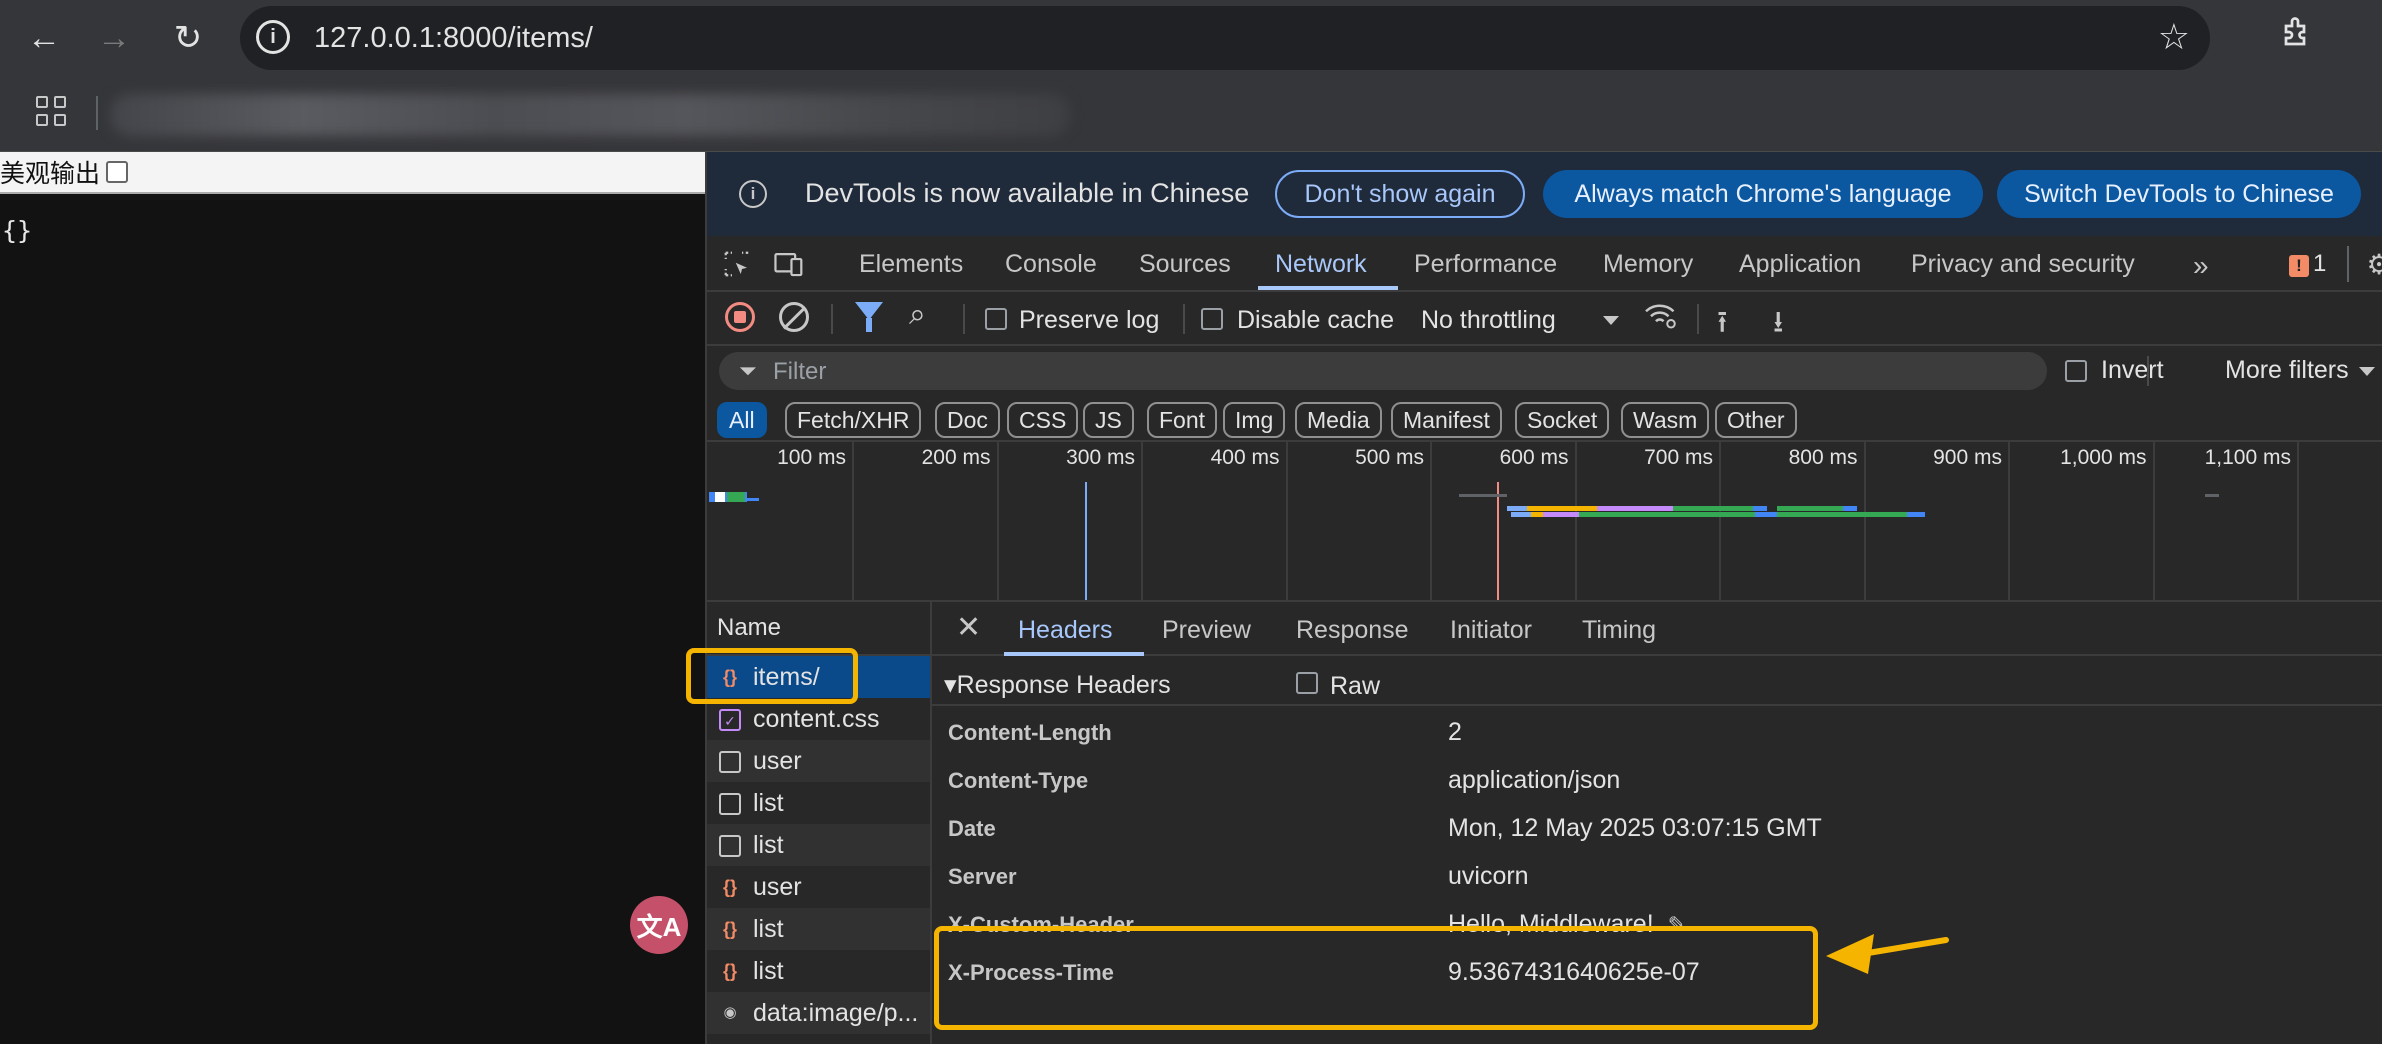  Describe the element at coordinates (742, 420) in the screenshot. I see `type-chip-all: All` at that location.